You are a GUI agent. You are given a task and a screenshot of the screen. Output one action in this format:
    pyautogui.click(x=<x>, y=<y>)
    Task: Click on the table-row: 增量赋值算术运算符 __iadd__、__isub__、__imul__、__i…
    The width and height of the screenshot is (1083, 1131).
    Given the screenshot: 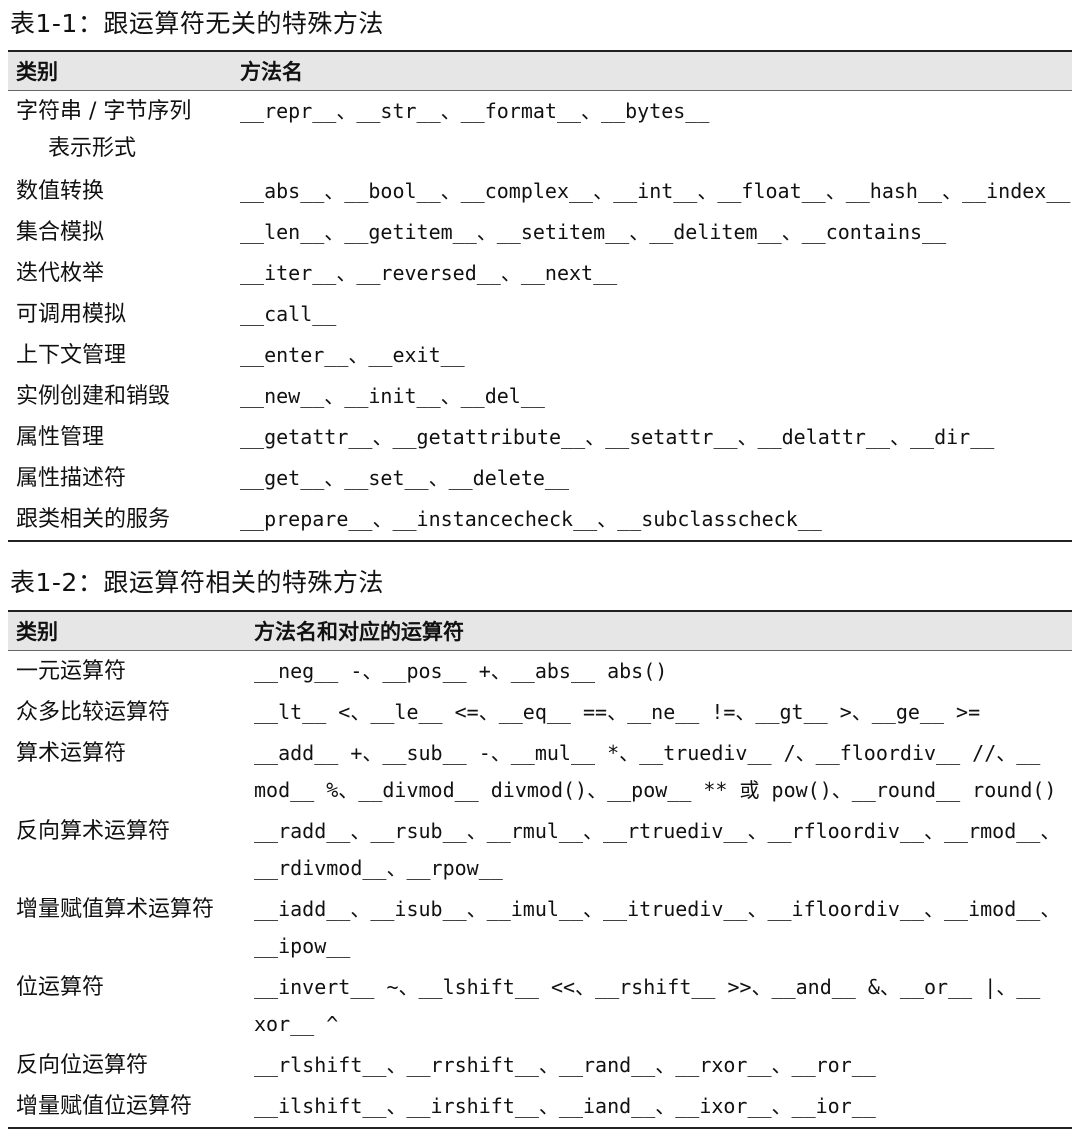 What is the action you would take?
    pyautogui.click(x=540, y=928)
    